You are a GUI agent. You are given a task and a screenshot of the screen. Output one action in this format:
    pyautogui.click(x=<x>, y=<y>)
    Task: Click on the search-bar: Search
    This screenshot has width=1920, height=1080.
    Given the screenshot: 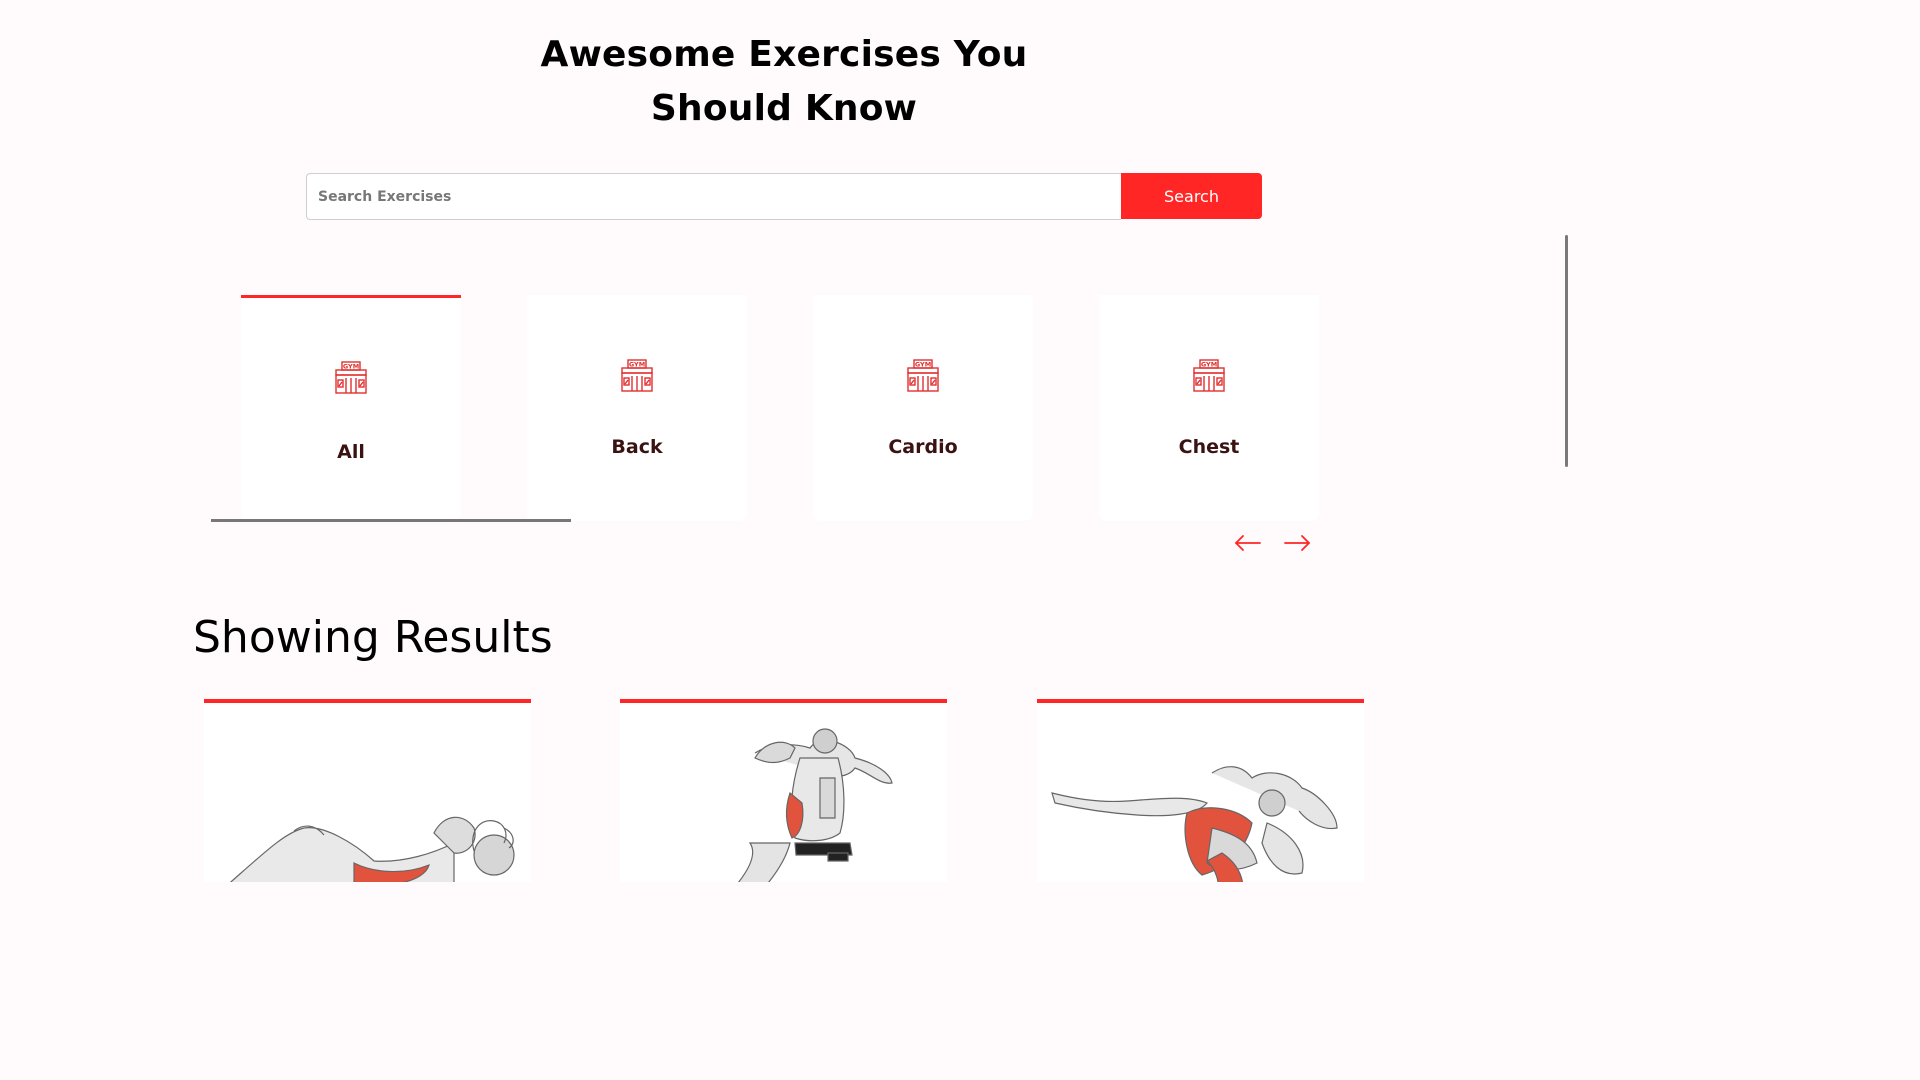 What is the action you would take?
    pyautogui.click(x=784, y=196)
    